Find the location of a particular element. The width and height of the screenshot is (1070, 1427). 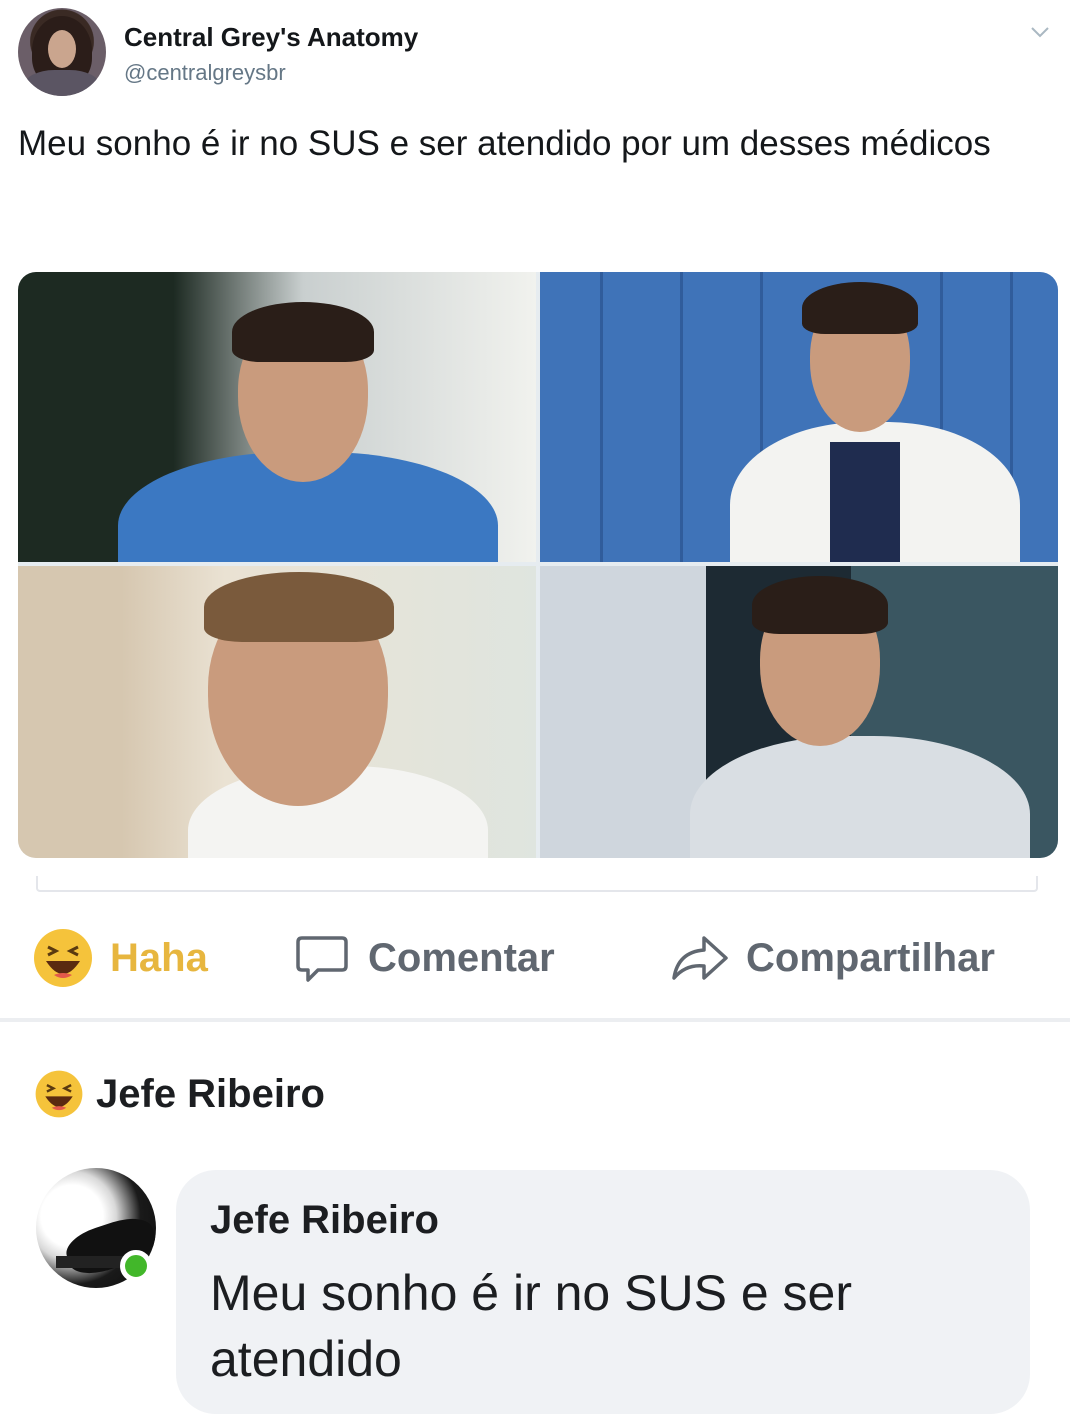

share-button: Compartilhar is located at coordinates (831, 958).